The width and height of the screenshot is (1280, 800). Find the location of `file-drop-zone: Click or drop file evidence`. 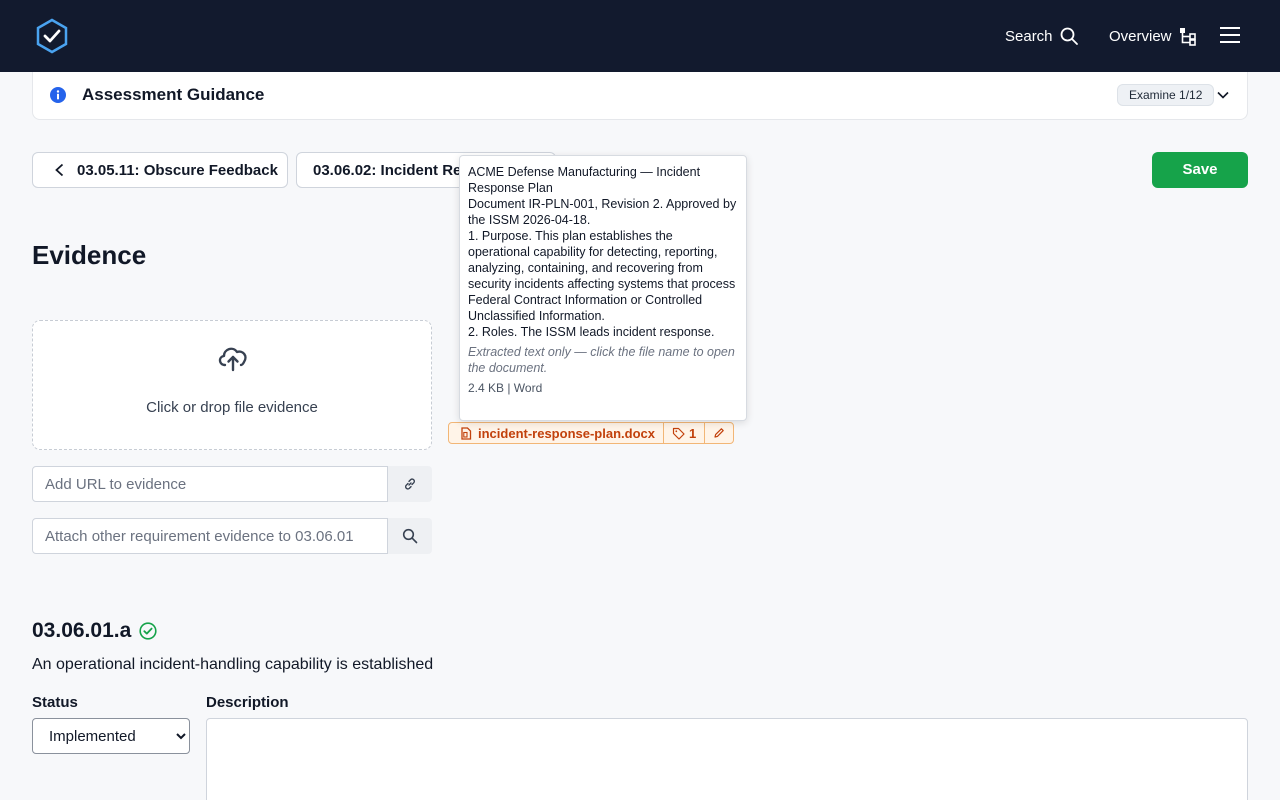

file-drop-zone: Click or drop file evidence is located at coordinates (232, 385).